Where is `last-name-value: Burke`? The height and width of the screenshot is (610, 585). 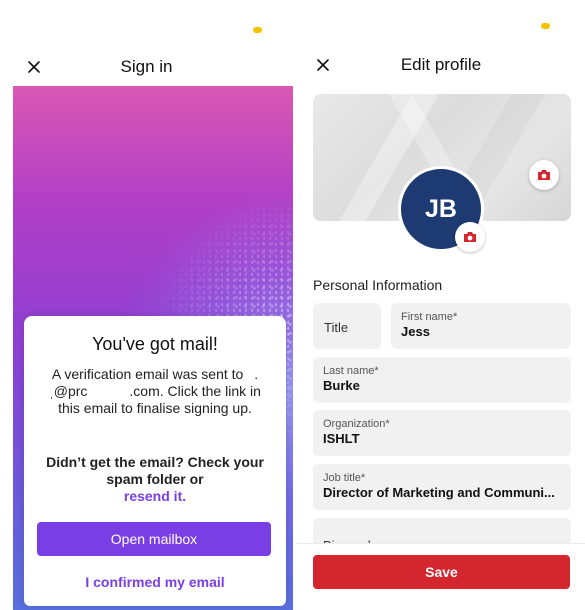 last-name-value: Burke is located at coordinates (341, 385).